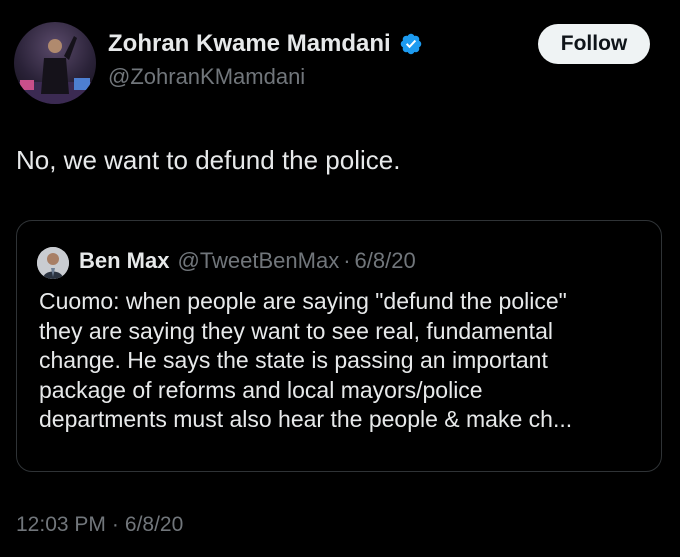 The width and height of the screenshot is (680, 557). Describe the element at coordinates (594, 44) in the screenshot. I see `follow-button: Follow` at that location.